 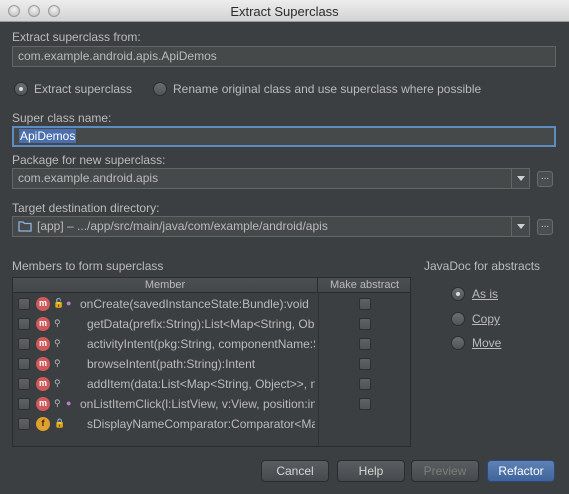 I want to click on extract-from-label: Extract superclass from:, so click(x=76, y=37).